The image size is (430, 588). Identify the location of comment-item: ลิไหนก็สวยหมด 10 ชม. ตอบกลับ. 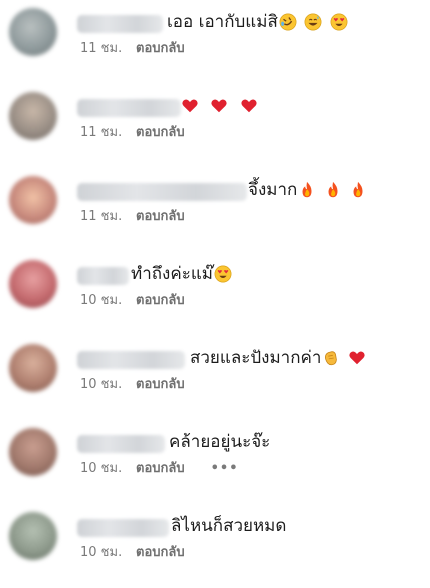
(215, 546).